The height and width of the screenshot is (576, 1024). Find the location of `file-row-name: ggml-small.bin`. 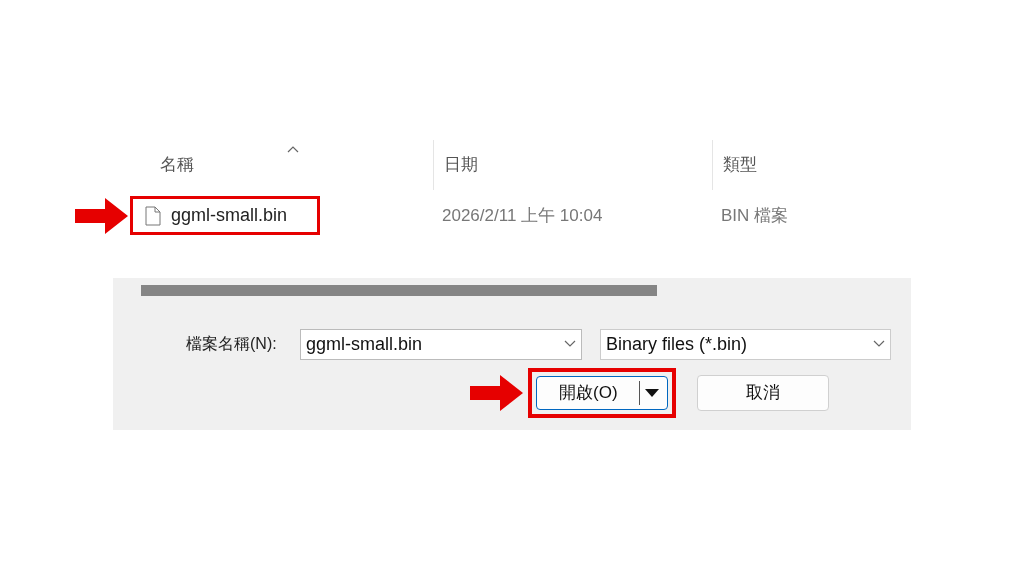

file-row-name: ggml-small.bin is located at coordinates (225, 215).